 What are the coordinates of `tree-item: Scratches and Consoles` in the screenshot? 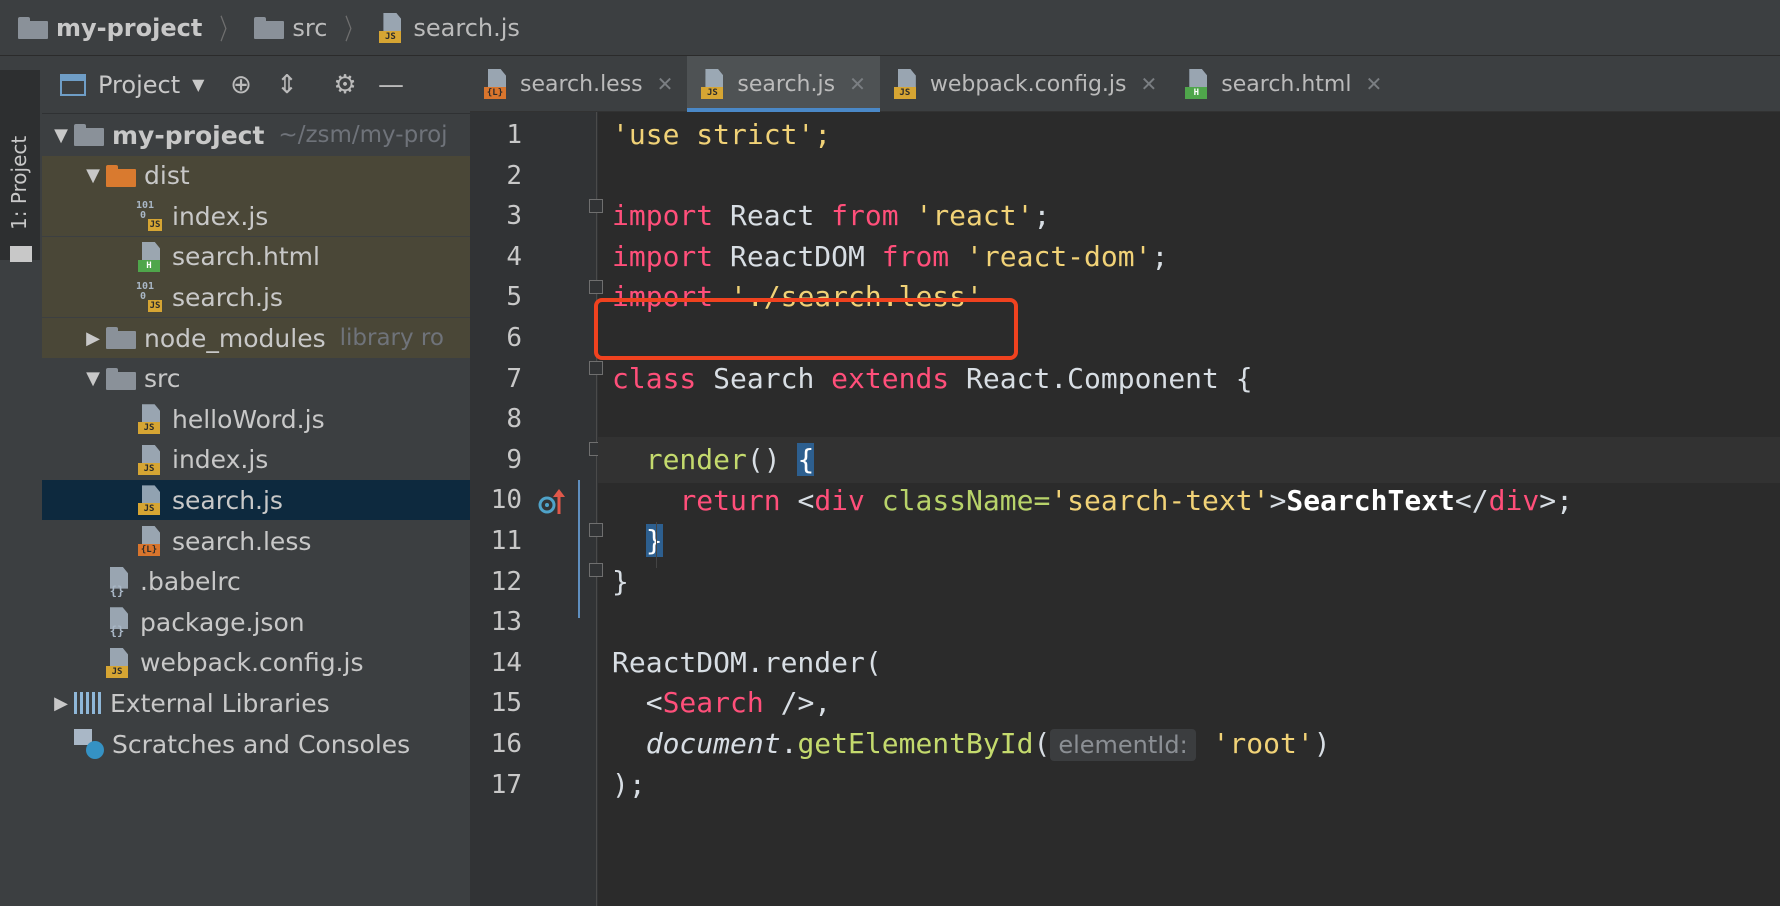 It's located at (256, 744).